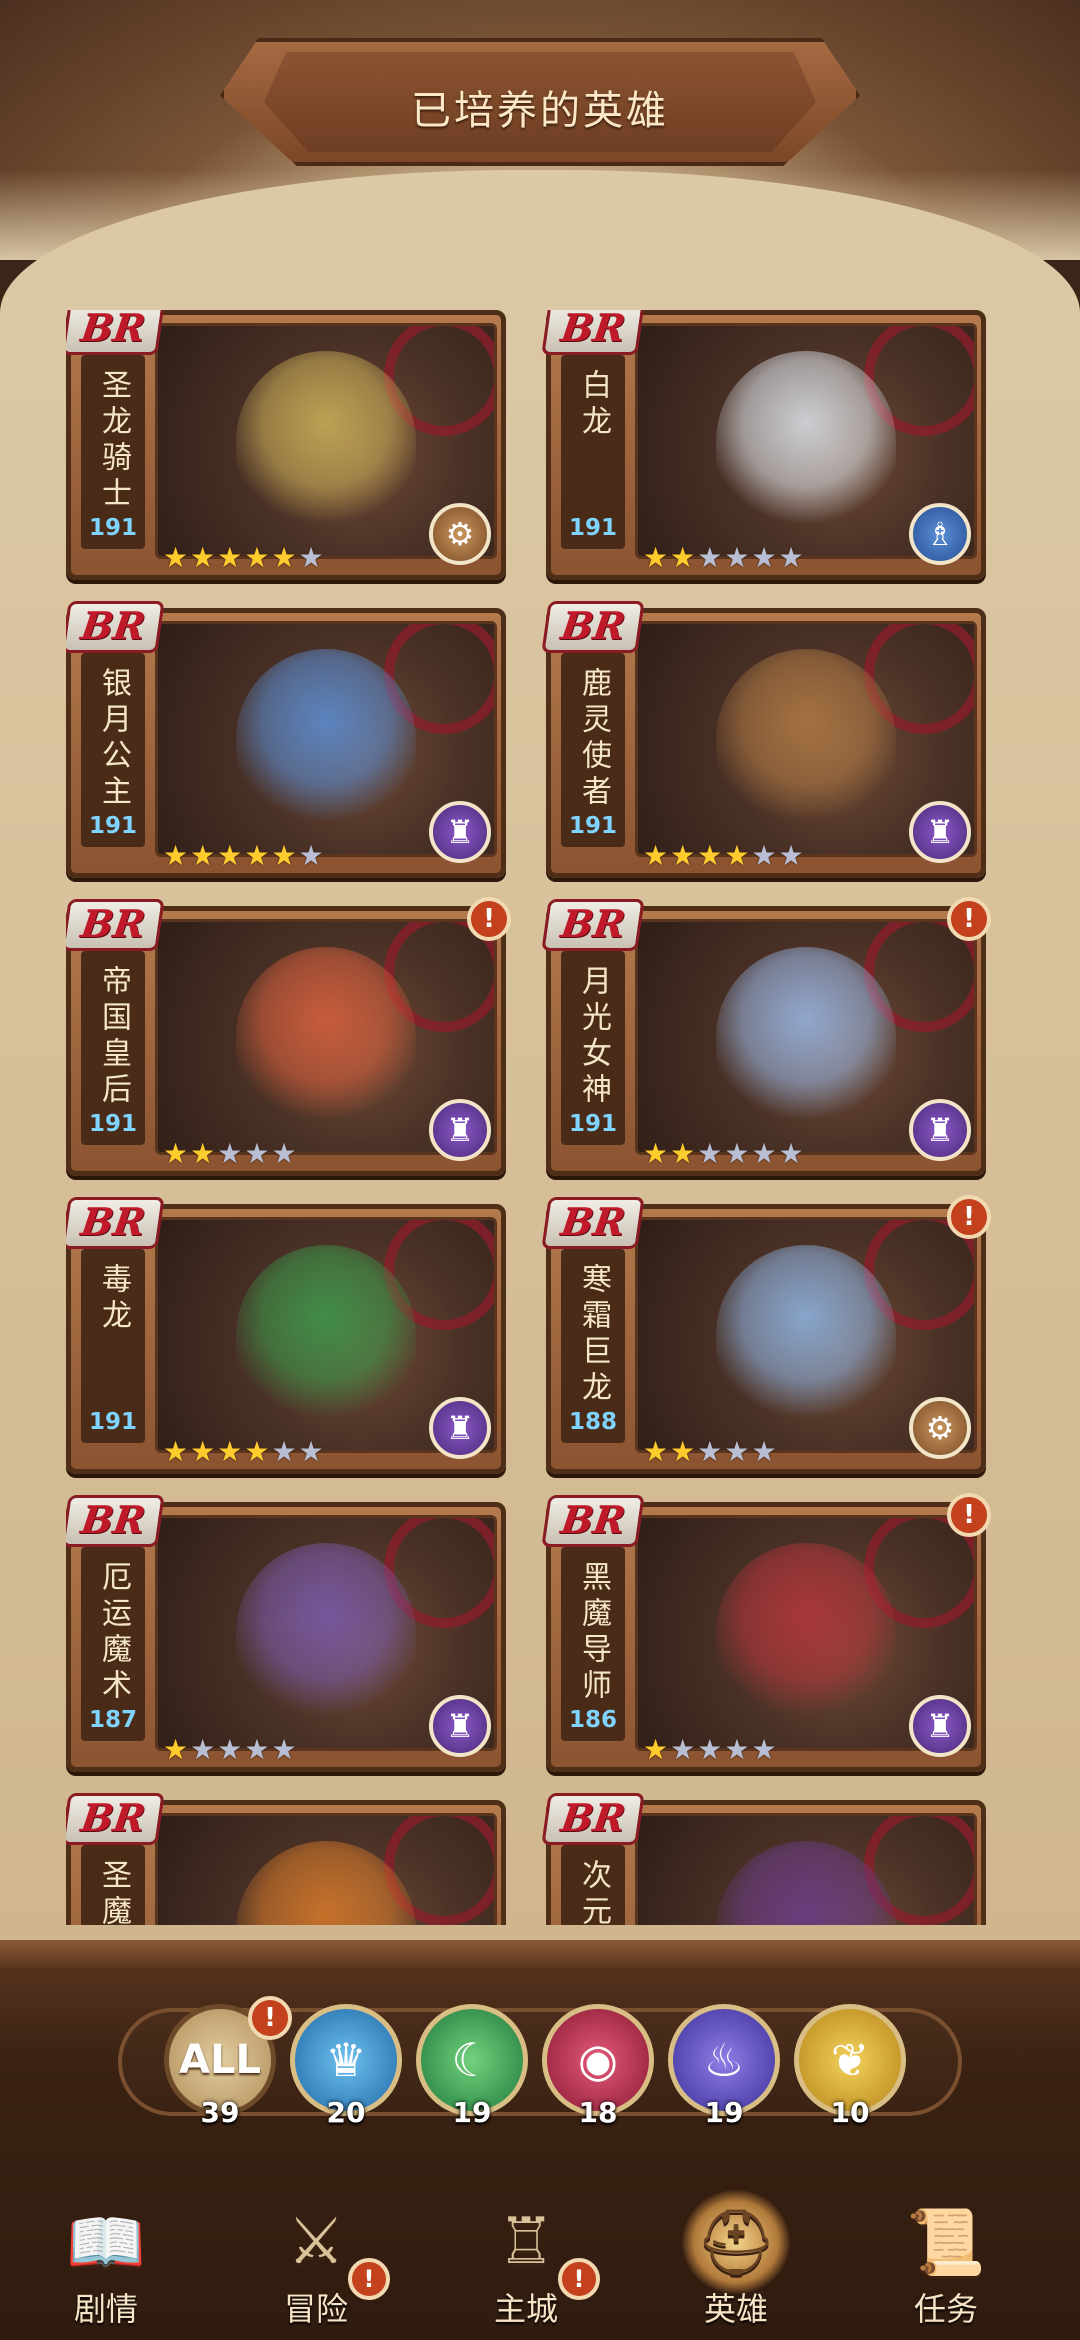 This screenshot has width=1080, height=2340. I want to click on nav-scroll: 📜 任务, so click(946, 2260).